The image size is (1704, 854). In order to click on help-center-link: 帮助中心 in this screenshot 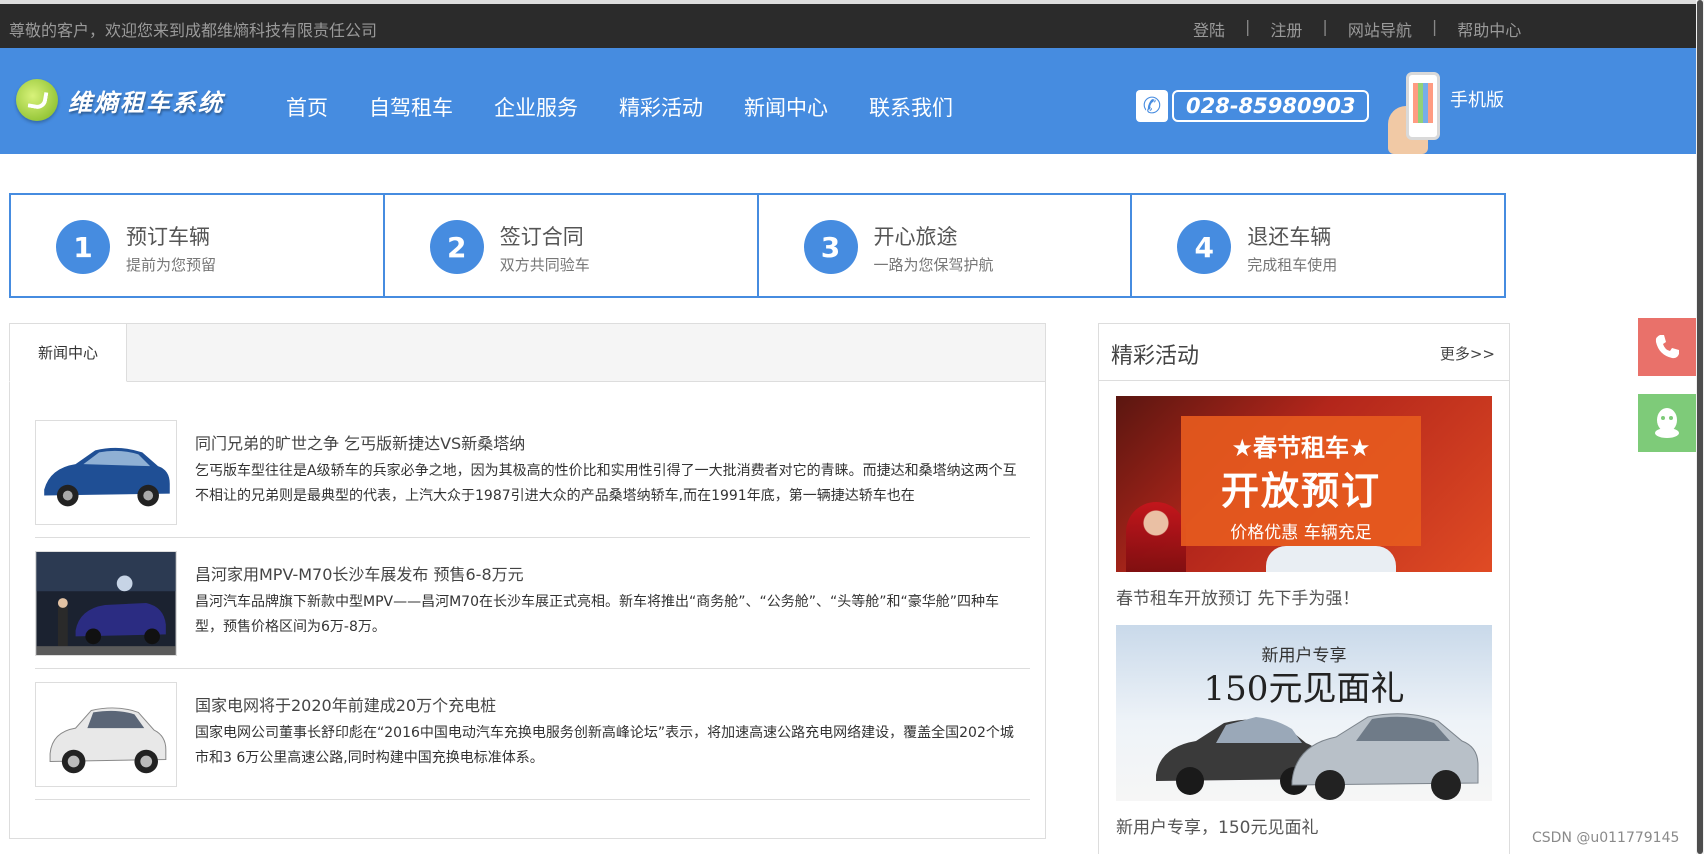, I will do `click(1489, 29)`.